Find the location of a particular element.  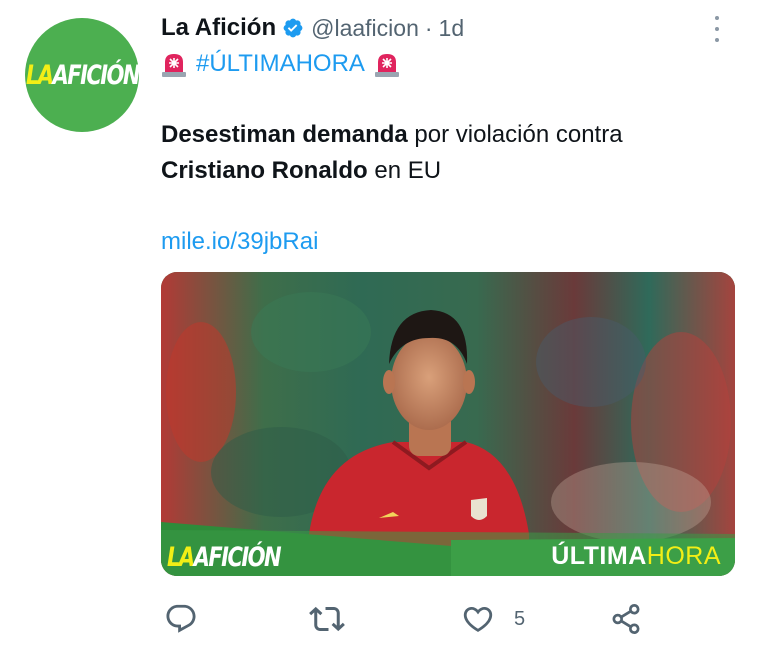

tweet-header: La Afición @laaficion · 1d is located at coordinates (312, 28).